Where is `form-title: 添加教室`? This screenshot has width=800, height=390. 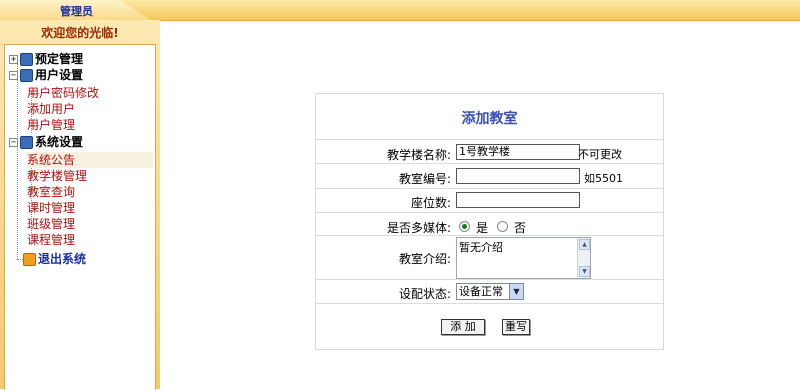 form-title: 添加教室 is located at coordinates (489, 119).